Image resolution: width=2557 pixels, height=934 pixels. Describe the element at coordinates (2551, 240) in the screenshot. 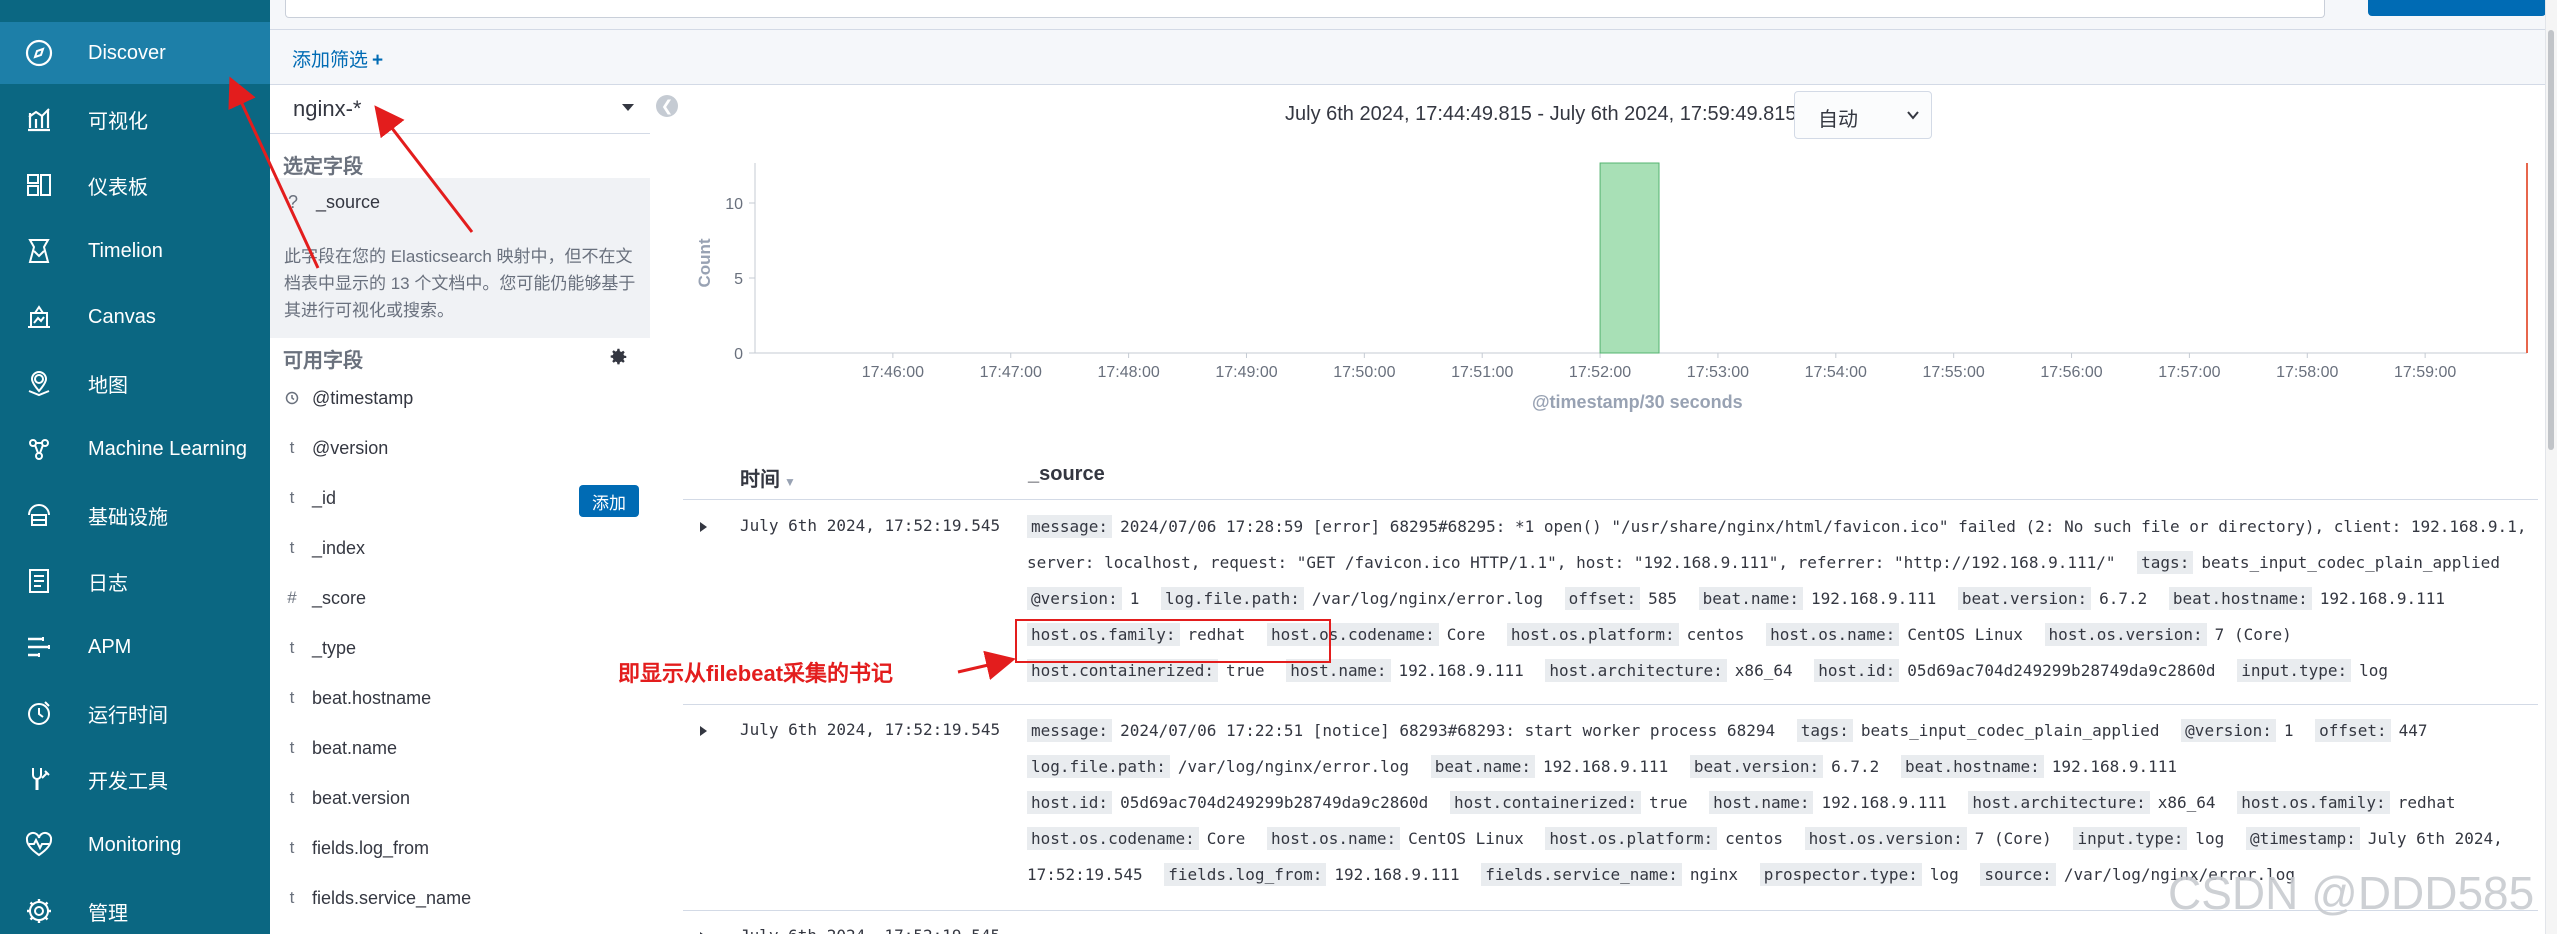

I see `scrollbar-thumb` at that location.